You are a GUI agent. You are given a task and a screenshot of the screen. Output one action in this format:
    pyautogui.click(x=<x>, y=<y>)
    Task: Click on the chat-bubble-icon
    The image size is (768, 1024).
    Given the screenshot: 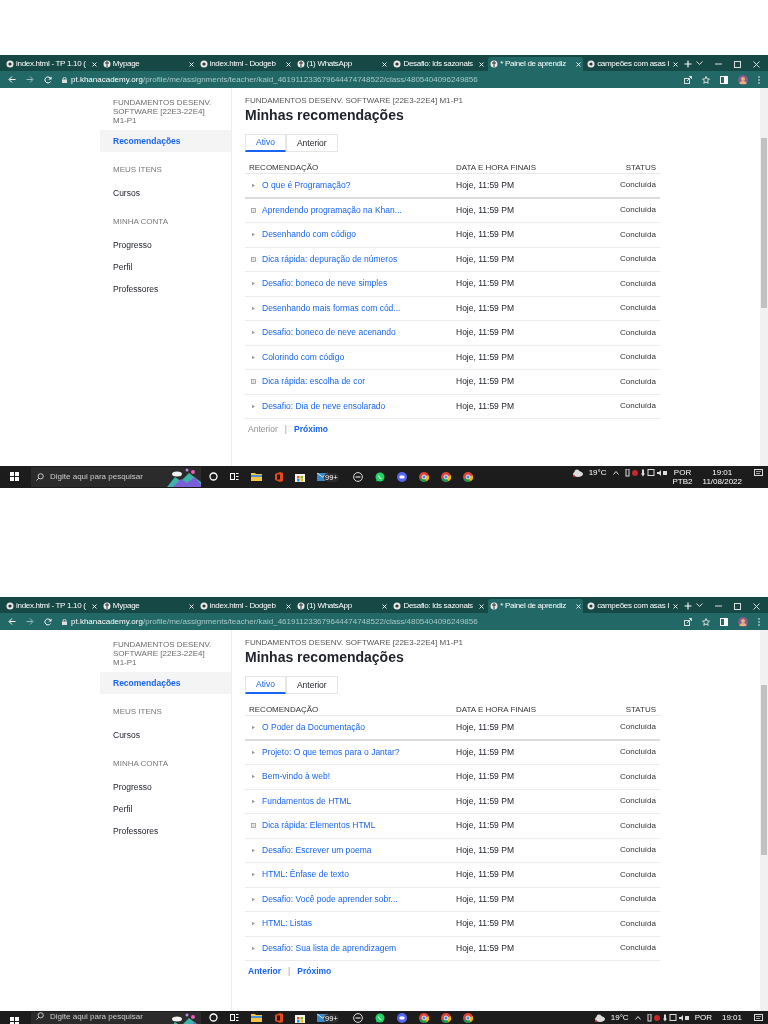 What is the action you would take?
    pyautogui.click(x=380, y=1018)
    